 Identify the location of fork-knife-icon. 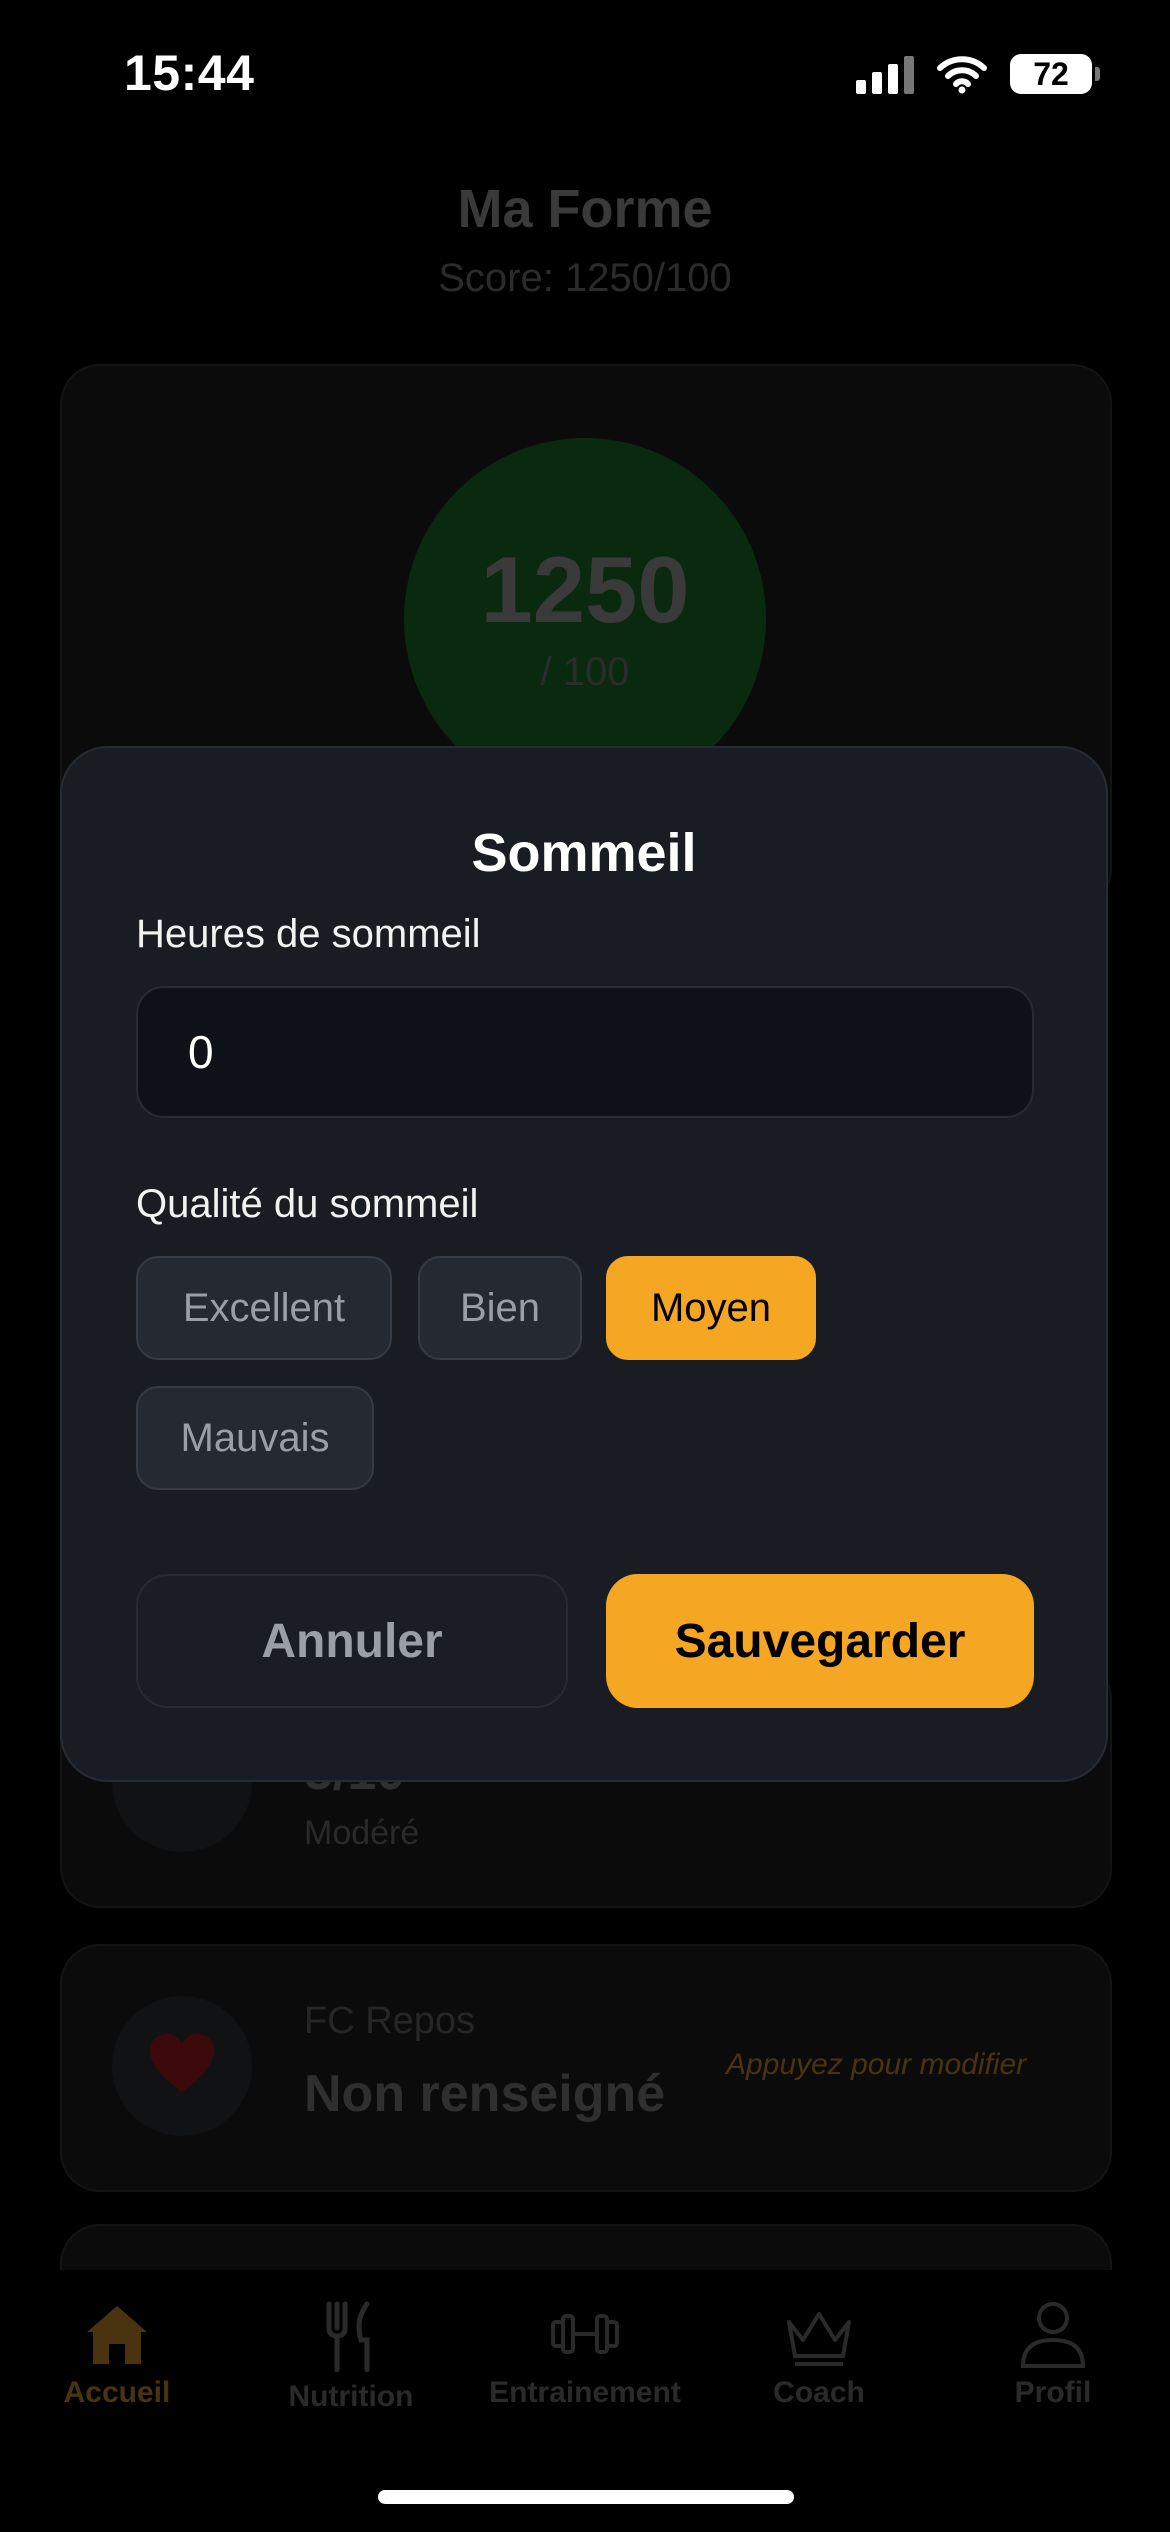
(348, 2336).